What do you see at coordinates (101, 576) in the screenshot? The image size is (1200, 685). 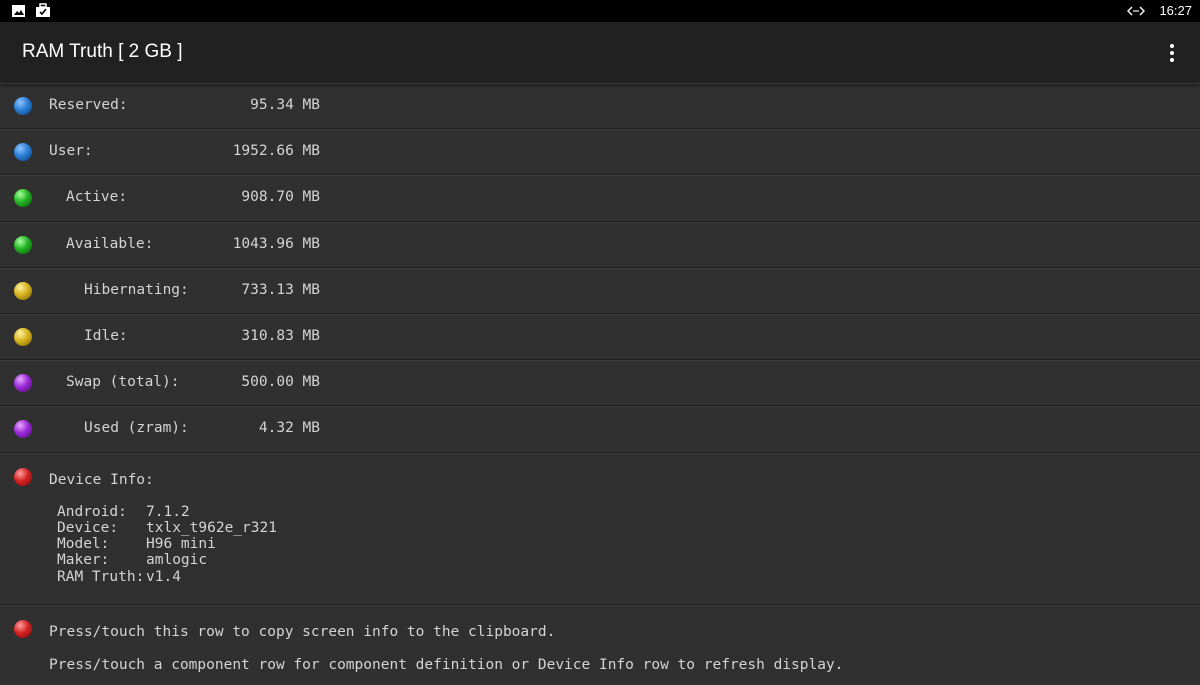 I see `device-field-key: RAM Truth:` at bounding box center [101, 576].